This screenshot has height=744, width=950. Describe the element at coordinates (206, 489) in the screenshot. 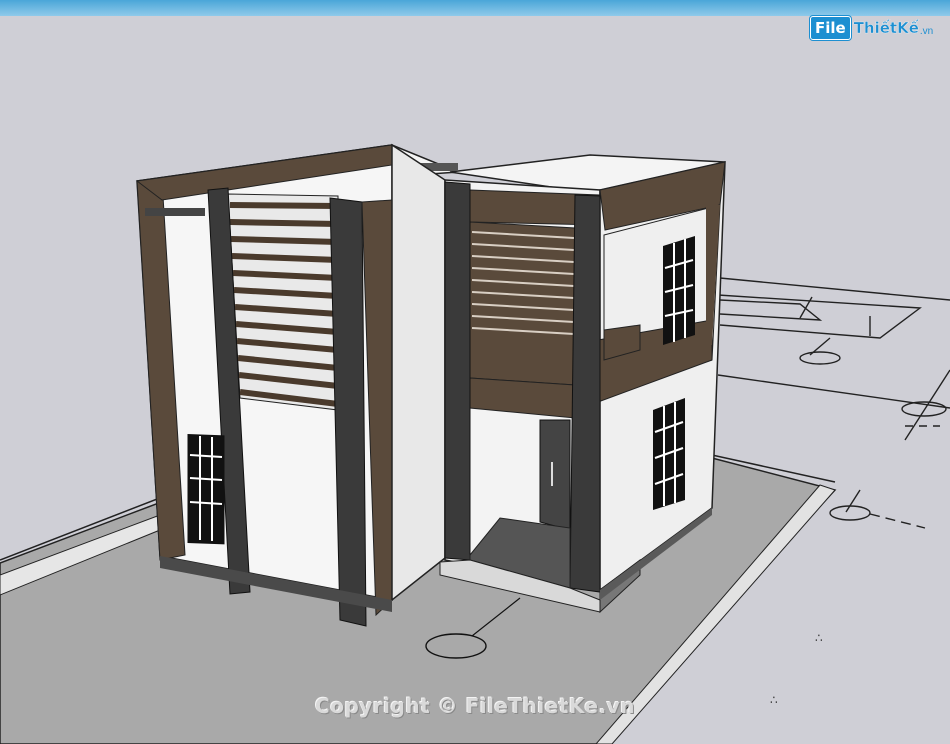

I see `window-left` at that location.